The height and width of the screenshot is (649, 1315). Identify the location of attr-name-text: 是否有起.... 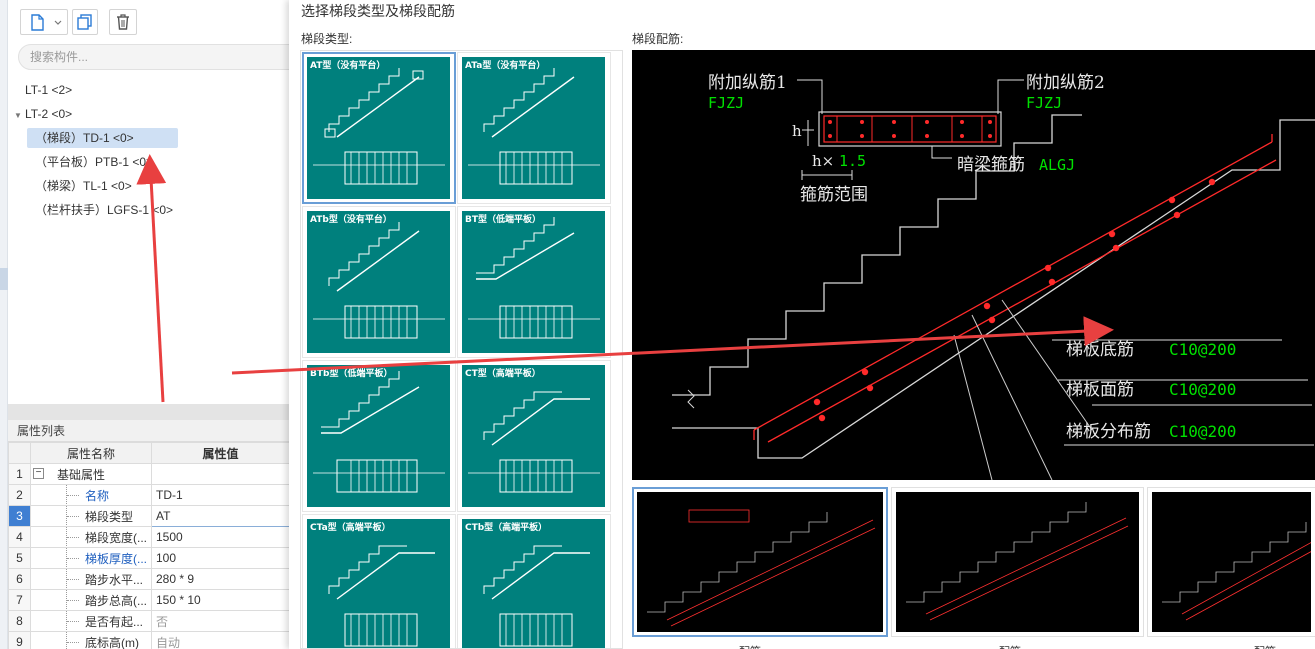
(114, 621).